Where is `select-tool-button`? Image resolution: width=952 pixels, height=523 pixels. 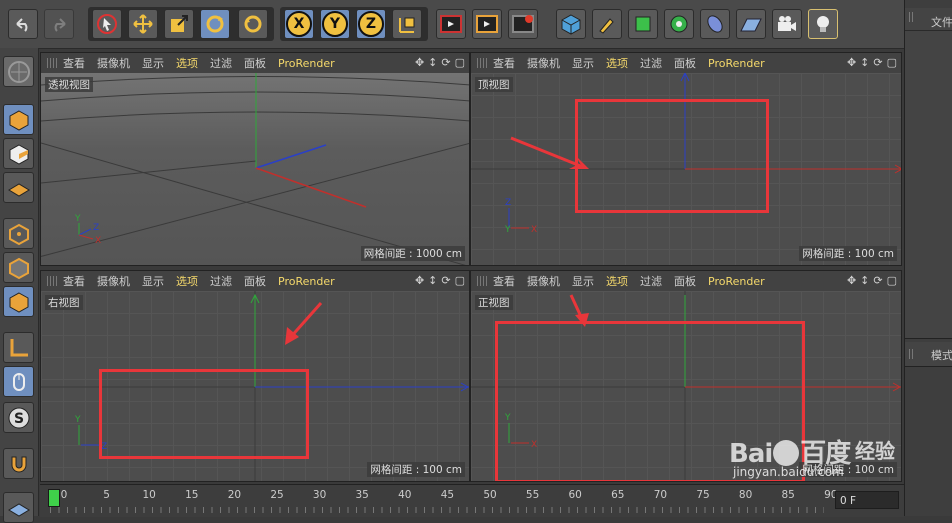
select-tool-button is located at coordinates (107, 24).